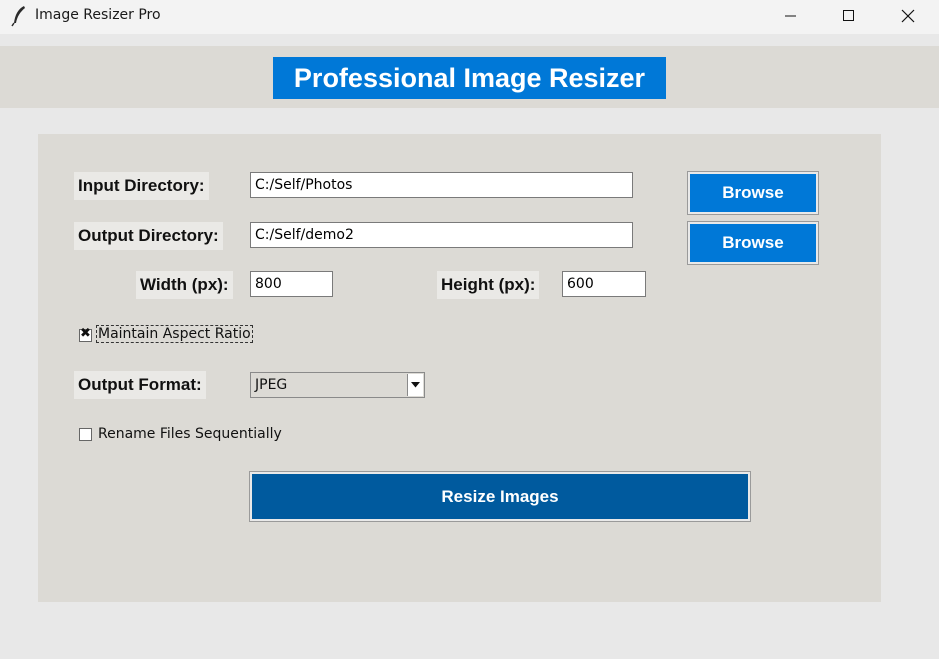 This screenshot has width=939, height=659. I want to click on window-titlebar: Image Resizer Pro, so click(469, 17).